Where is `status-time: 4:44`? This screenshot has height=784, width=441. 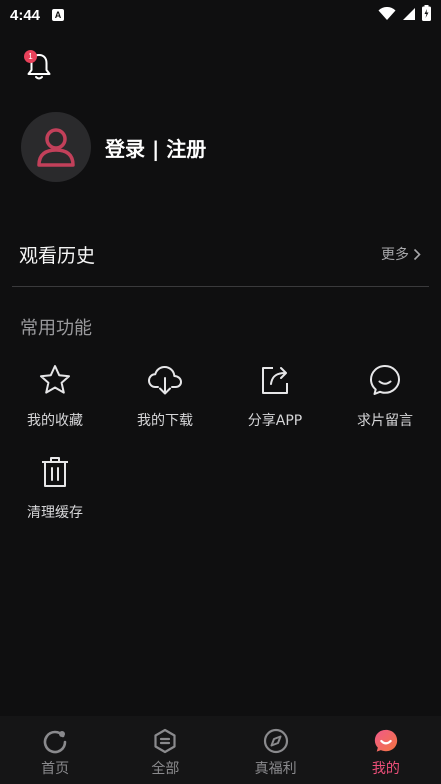 status-time: 4:44 is located at coordinates (25, 15).